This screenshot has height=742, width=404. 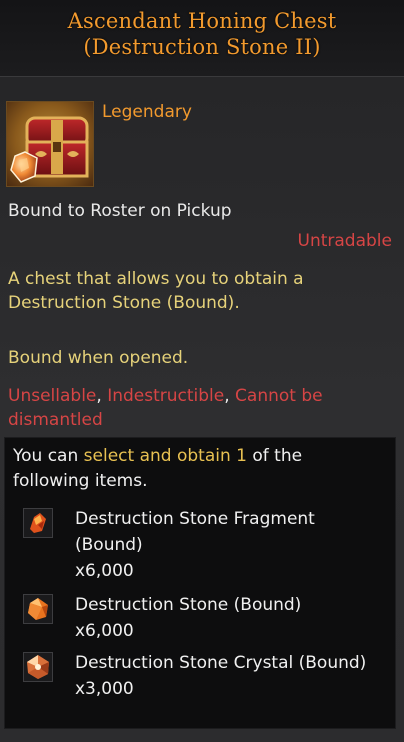 I want to click on selection-highlight: select and obtain, so click(x=157, y=456).